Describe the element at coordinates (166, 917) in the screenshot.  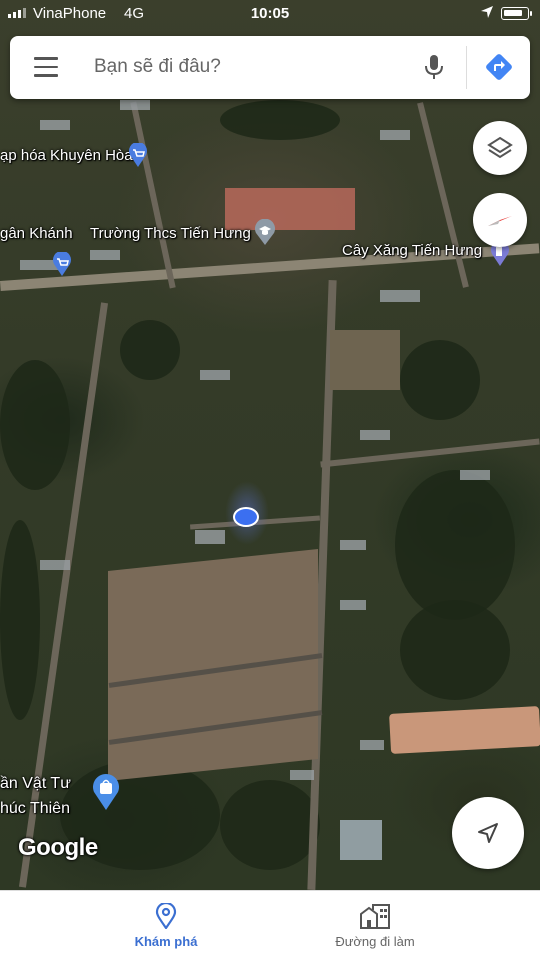
I see `location-pin-icon` at that location.